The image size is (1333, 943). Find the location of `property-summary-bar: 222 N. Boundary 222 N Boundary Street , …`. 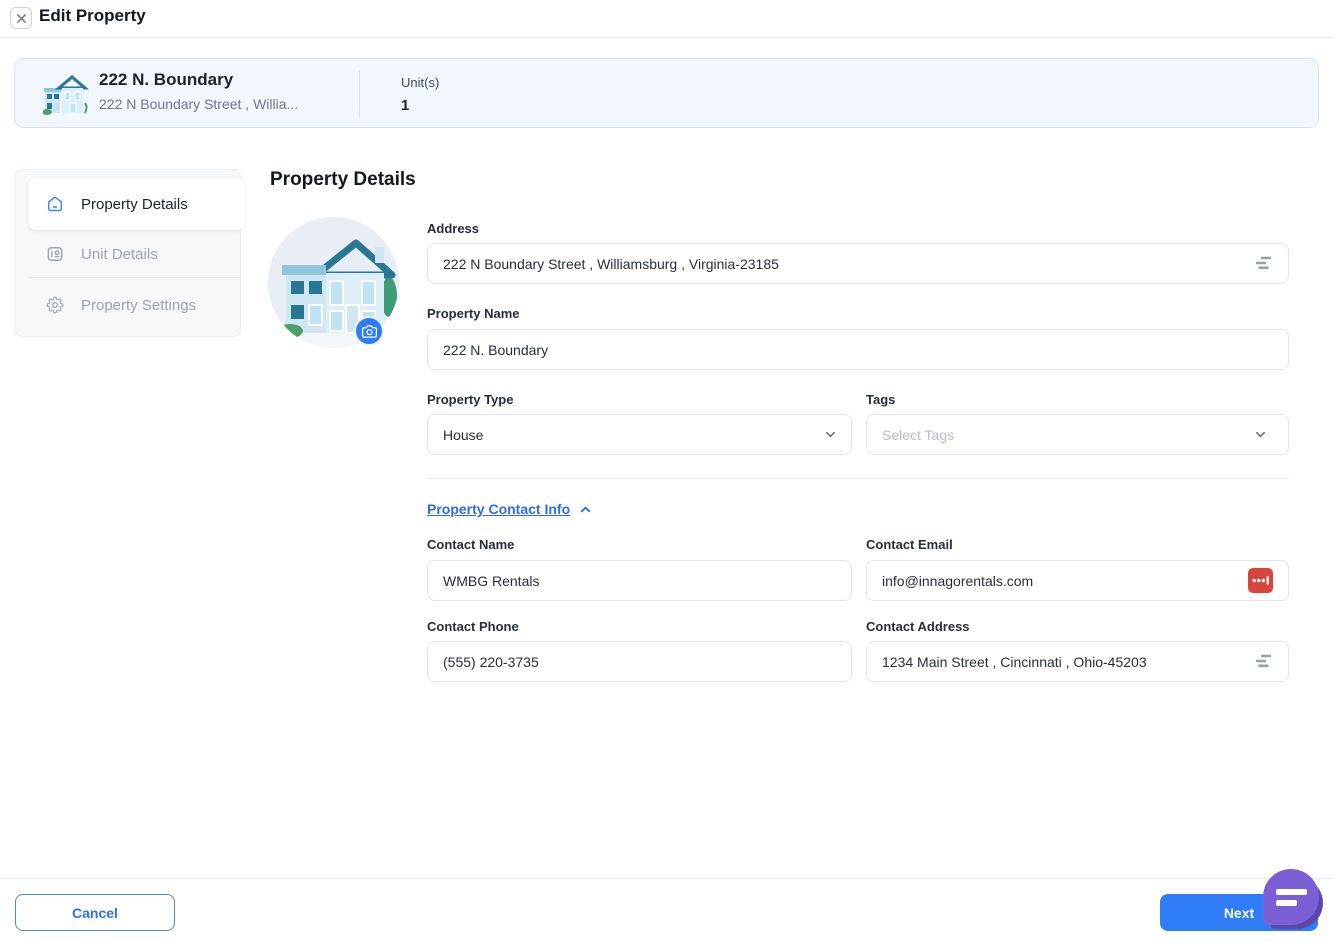

property-summary-bar: 222 N. Boundary 222 N Boundary Street , … is located at coordinates (666, 93).